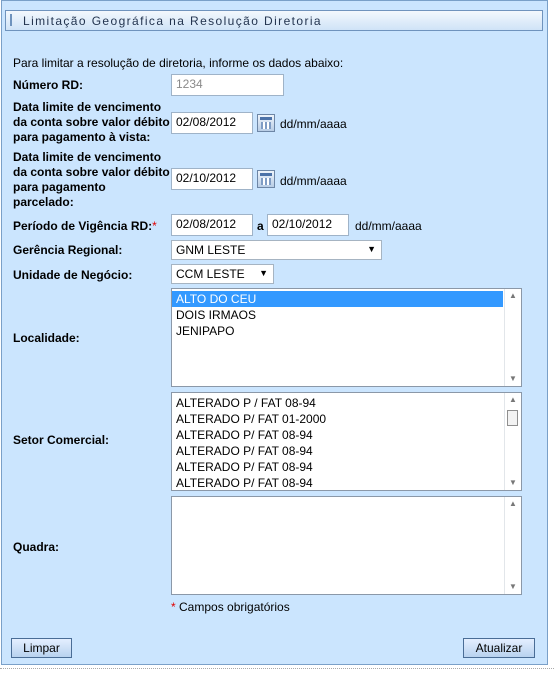 Image resolution: width=554 pixels, height=674 pixels. I want to click on localidade-scrollbar: ▲ ▼, so click(512, 337).